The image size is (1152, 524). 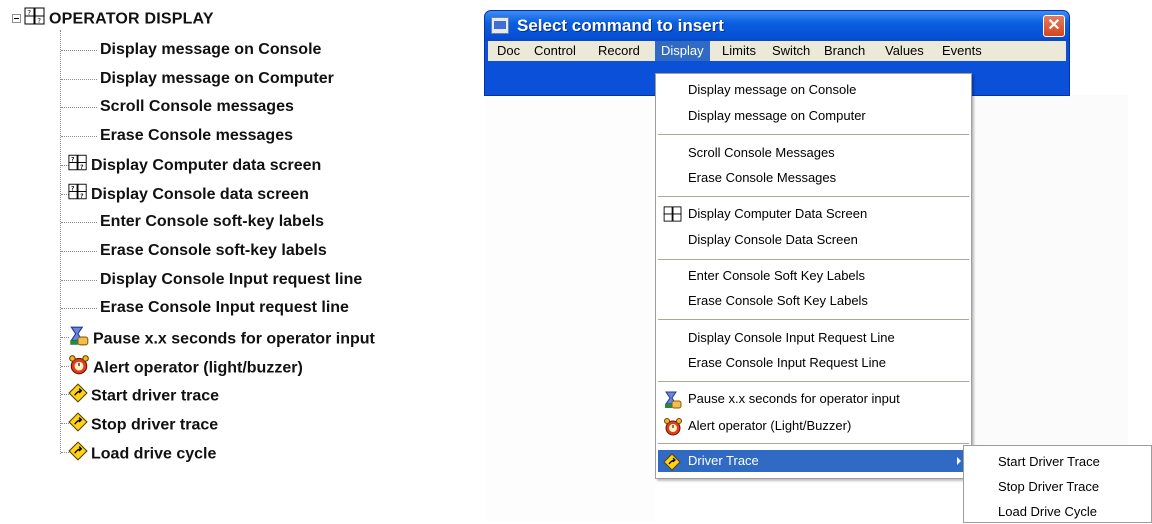 I want to click on tree-item: Start driver trace, so click(x=143, y=394).